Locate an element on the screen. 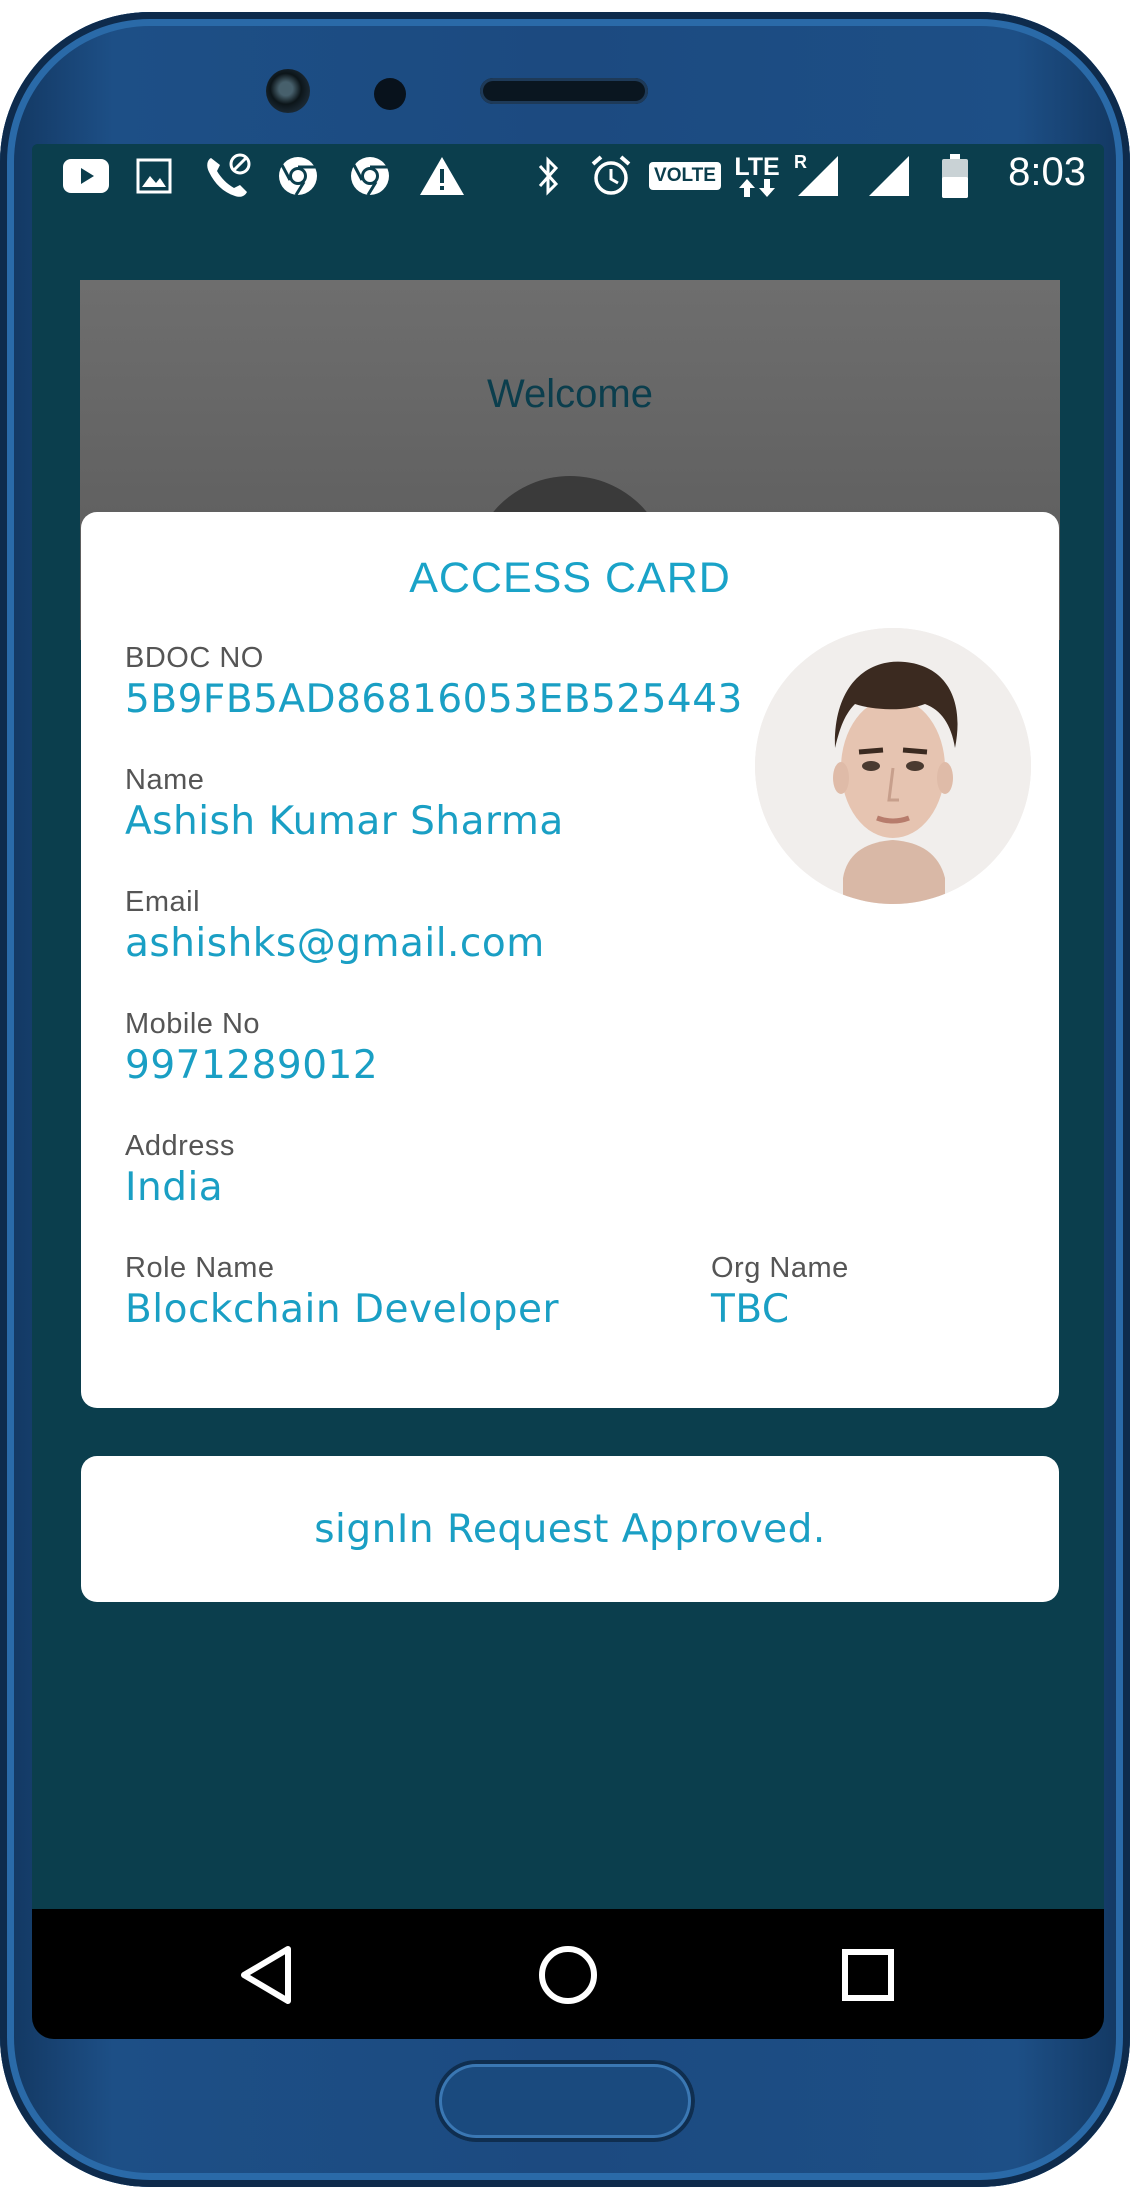  field-bdoc: BDOC NO 5B9FB5AD86816053EB525443 is located at coordinates (434, 682).